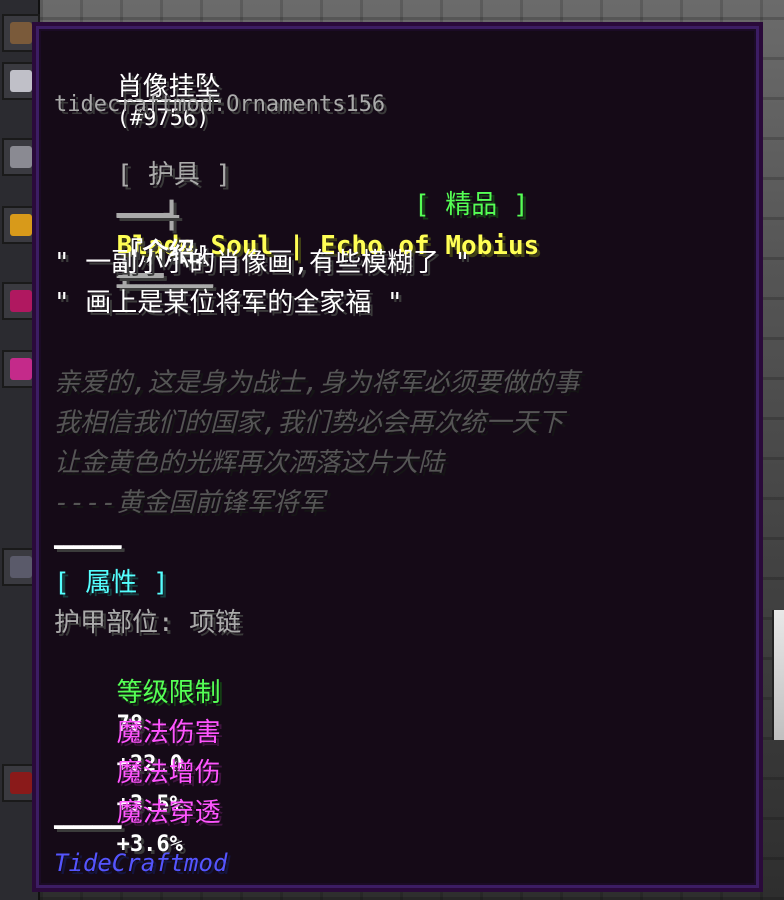  What do you see at coordinates (168, 813) in the screenshot?
I see `stat-label: 魔法穿透` at bounding box center [168, 813].